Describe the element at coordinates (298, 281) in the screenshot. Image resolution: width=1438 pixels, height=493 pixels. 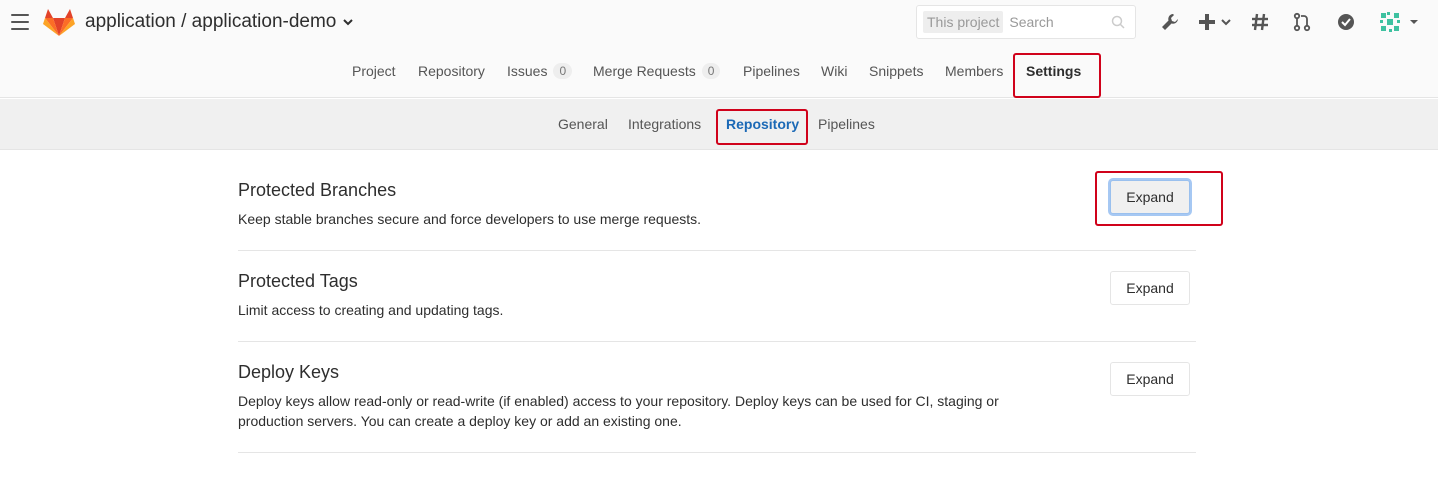
I see `section-title: Protected Tags` at that location.